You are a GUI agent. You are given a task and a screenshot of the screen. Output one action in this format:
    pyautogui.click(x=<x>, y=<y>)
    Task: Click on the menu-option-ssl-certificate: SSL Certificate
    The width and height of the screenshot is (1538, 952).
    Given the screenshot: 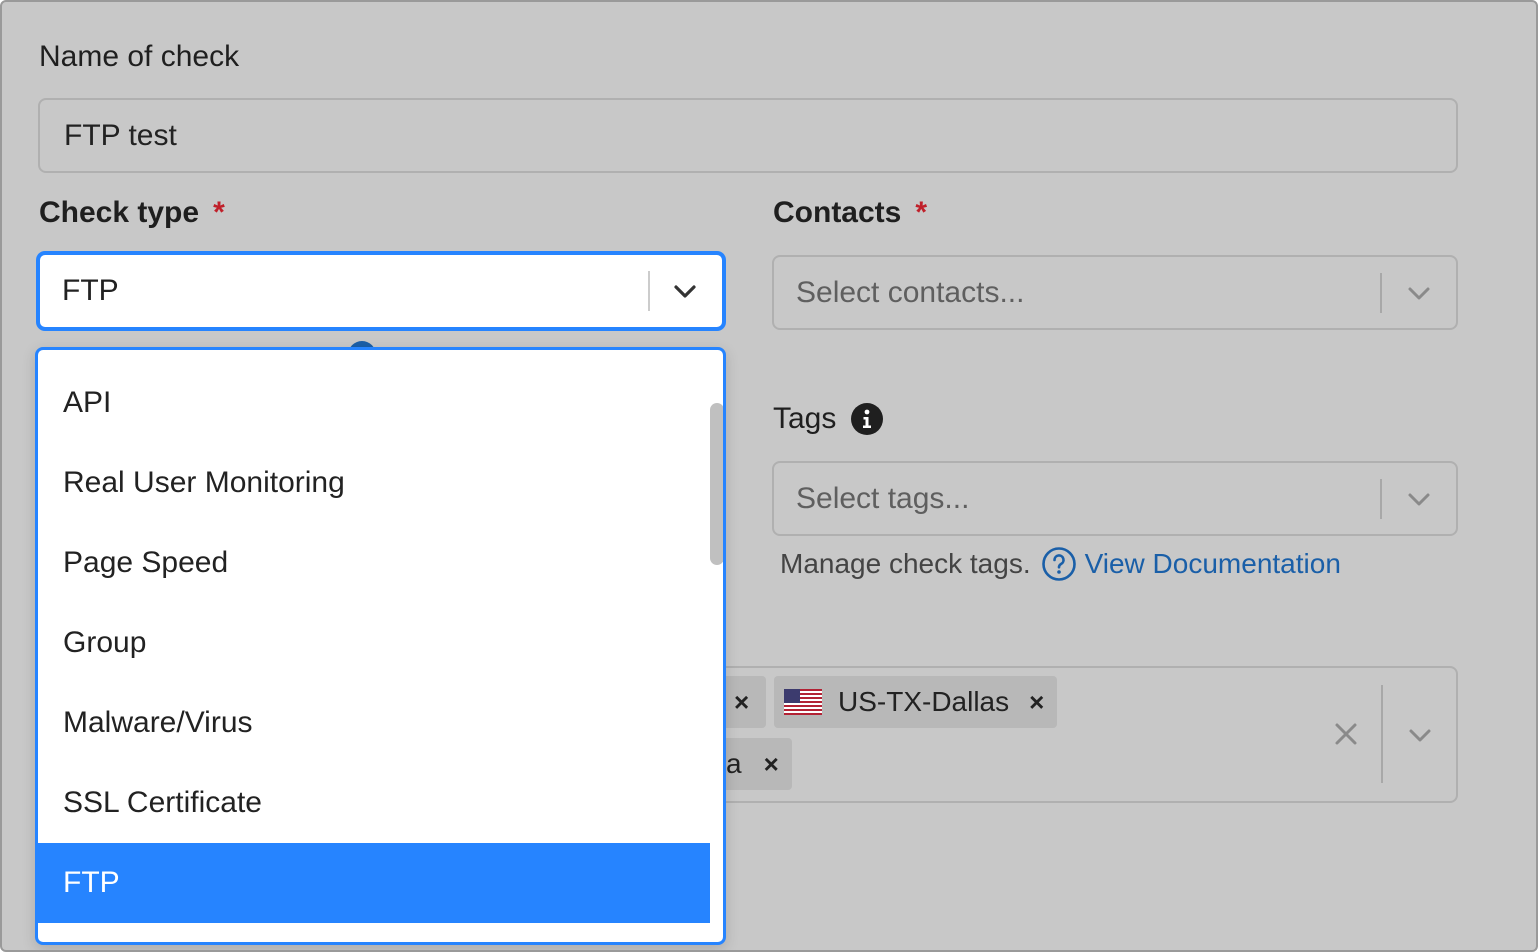 What is the action you would take?
    pyautogui.click(x=374, y=803)
    